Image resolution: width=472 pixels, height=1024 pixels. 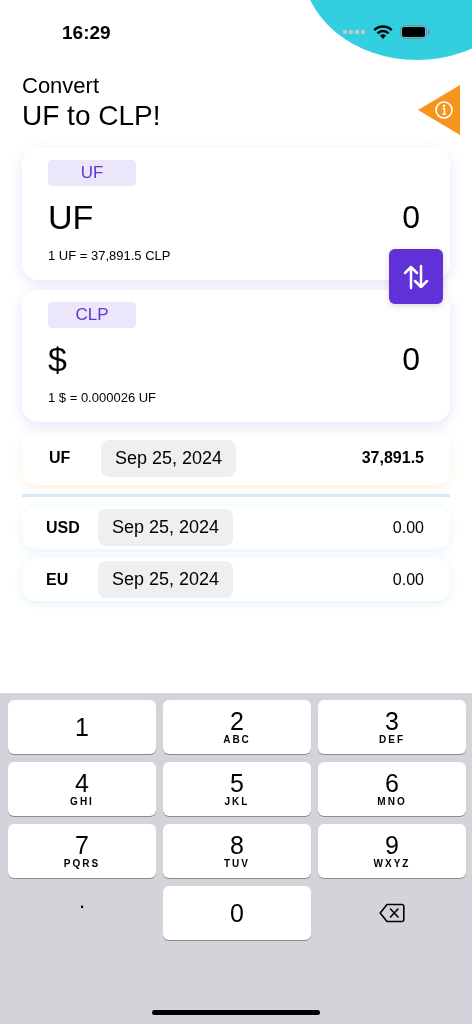 What do you see at coordinates (63, 527) in the screenshot?
I see `currency-code: USD` at bounding box center [63, 527].